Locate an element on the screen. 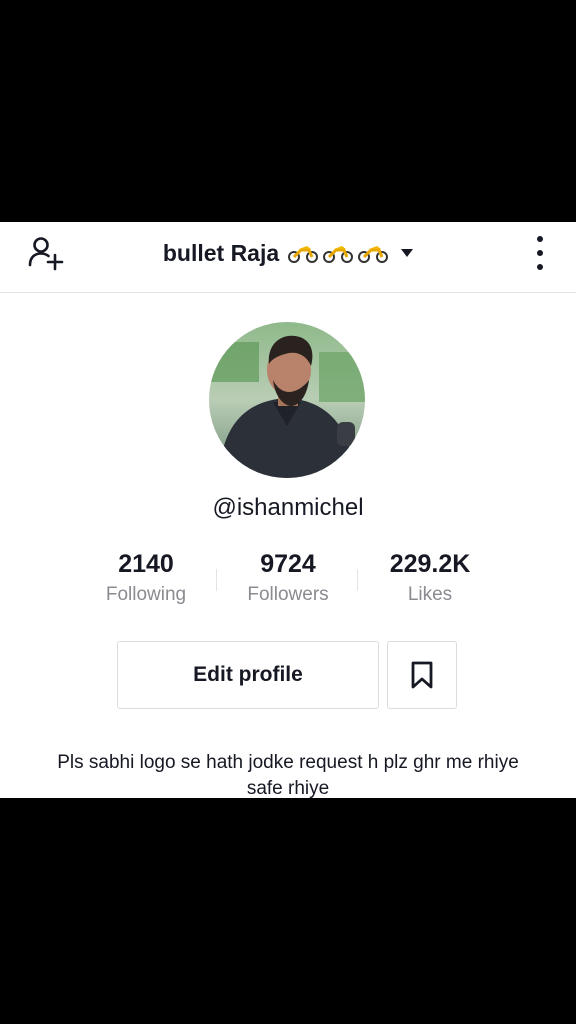  stat-label: Following is located at coordinates (146, 594).